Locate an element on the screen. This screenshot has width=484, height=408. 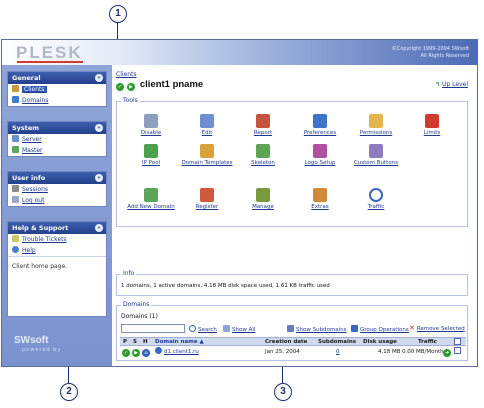
callout-3: 3 is located at coordinates (283, 392).